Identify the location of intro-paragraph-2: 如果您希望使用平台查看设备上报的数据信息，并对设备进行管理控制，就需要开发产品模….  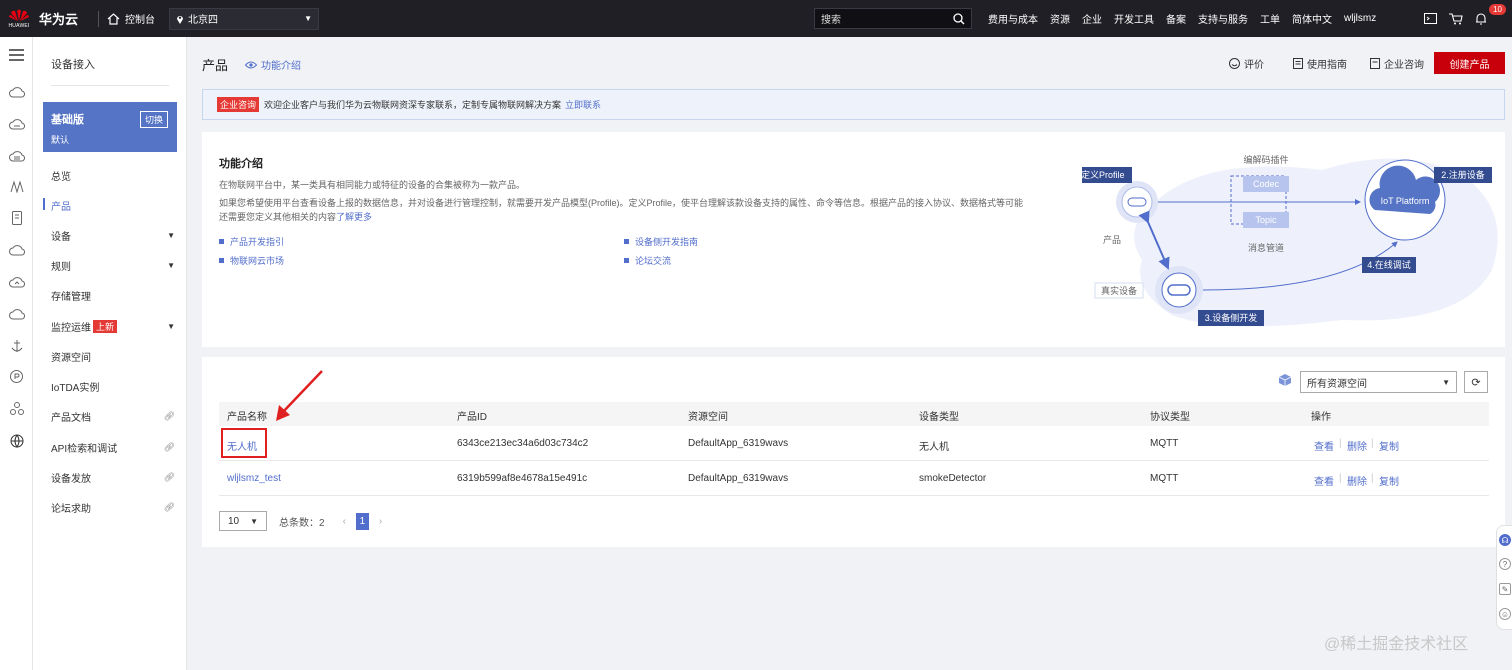
(624, 210).